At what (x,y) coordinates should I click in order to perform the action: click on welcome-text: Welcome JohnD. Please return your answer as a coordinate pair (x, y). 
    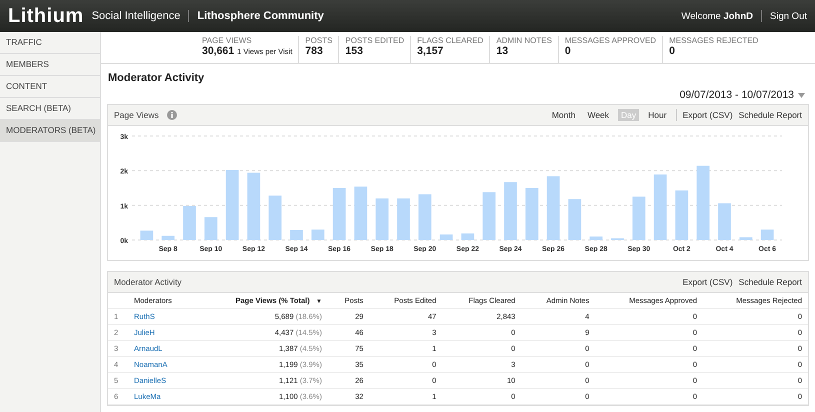
    Looking at the image, I should click on (717, 16).